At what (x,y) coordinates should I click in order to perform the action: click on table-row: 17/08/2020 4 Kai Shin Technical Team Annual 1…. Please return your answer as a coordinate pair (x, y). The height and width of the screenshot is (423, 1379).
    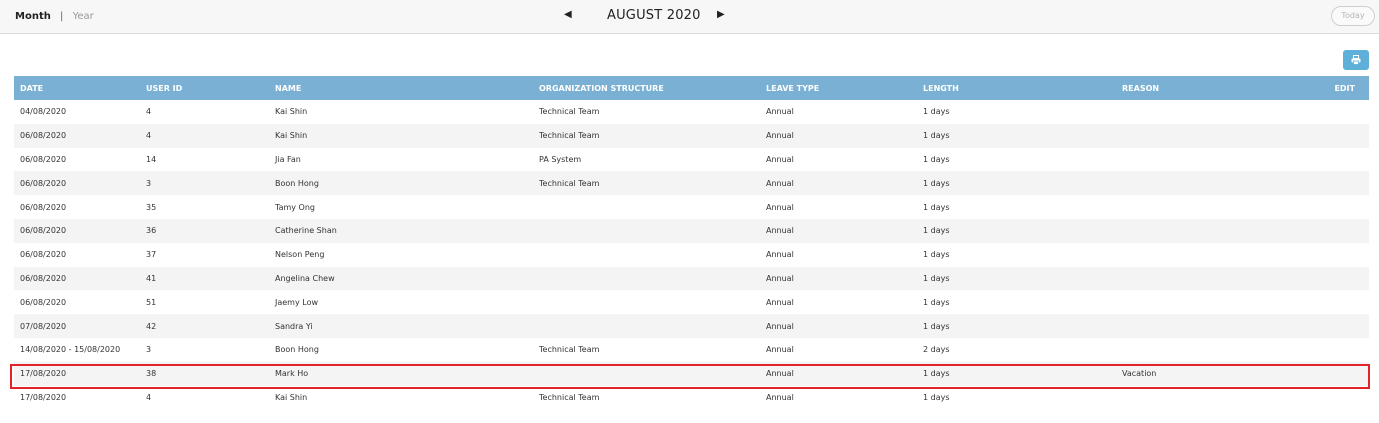
    Looking at the image, I should click on (691, 398).